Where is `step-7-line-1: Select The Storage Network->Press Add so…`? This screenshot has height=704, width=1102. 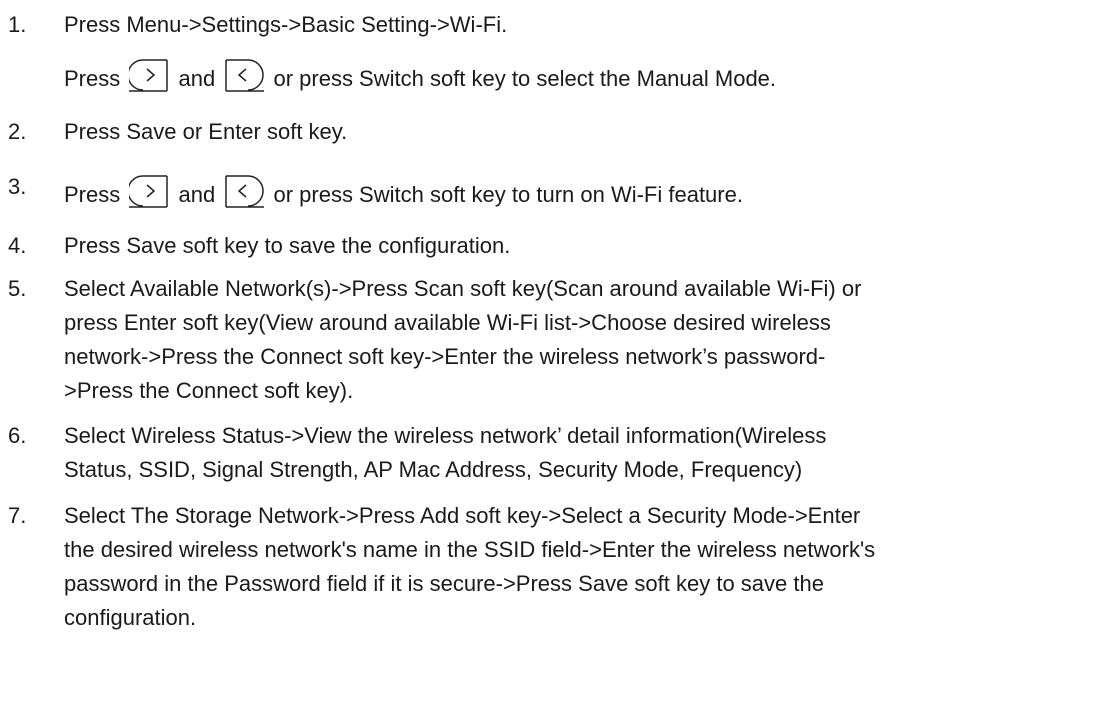 step-7-line-1: Select The Storage Network->Press Add so… is located at coordinates (462, 515).